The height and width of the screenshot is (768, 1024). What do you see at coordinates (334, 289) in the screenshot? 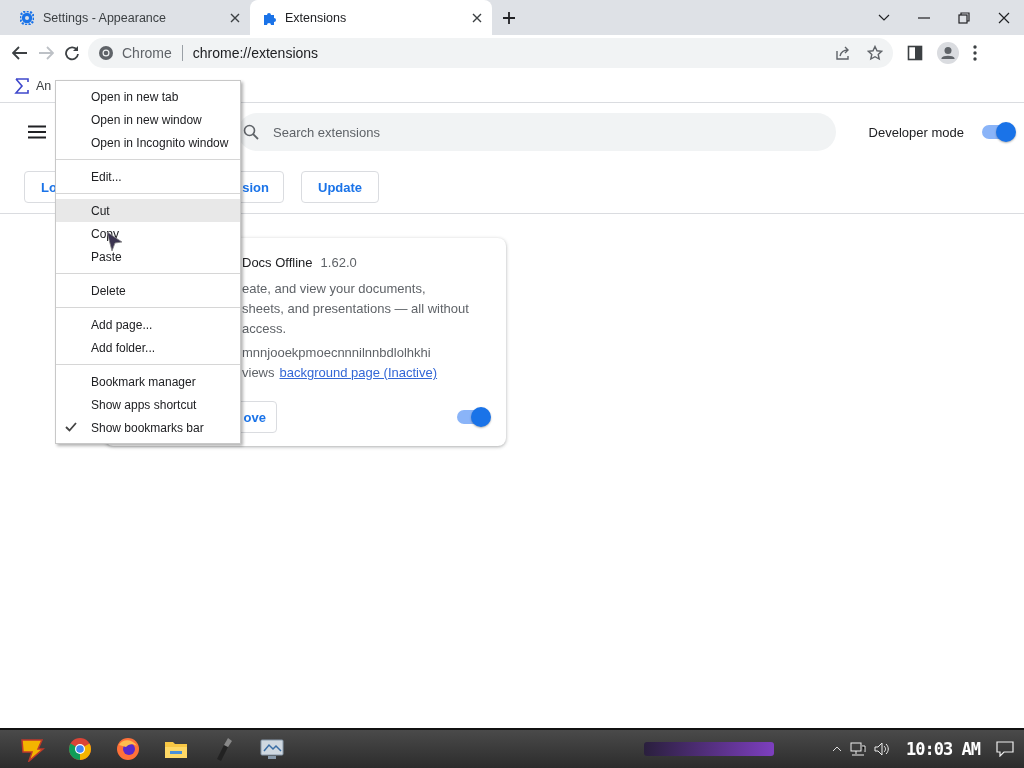
I see `description-line: eate, and view your documents,` at bounding box center [334, 289].